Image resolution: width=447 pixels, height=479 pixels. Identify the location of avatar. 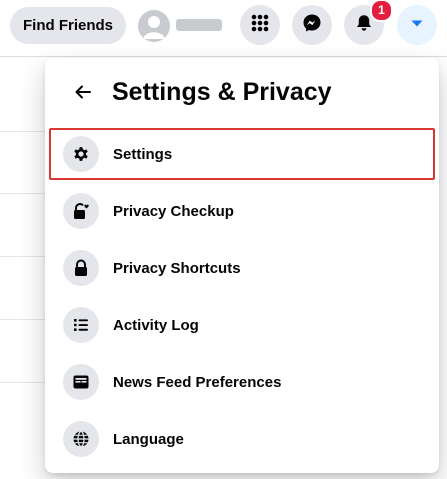
(154, 26).